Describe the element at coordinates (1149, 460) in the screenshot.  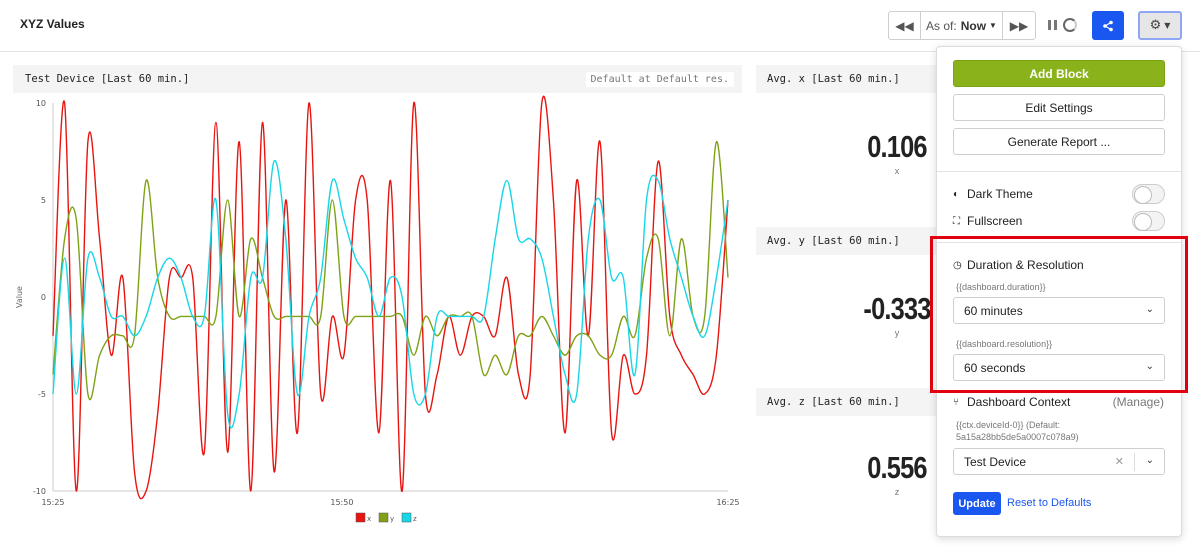
I see `chevron-down-icon: ⌄` at that location.